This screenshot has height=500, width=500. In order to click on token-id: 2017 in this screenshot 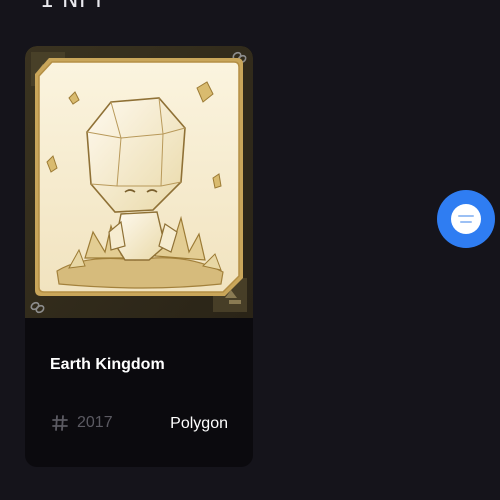, I will do `click(95, 422)`.